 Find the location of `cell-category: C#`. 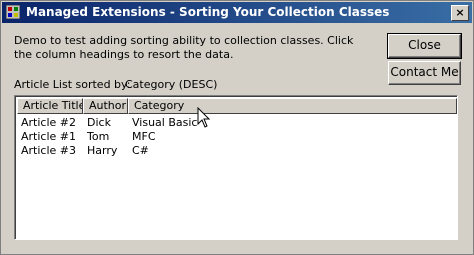

cell-category: C# is located at coordinates (140, 150).